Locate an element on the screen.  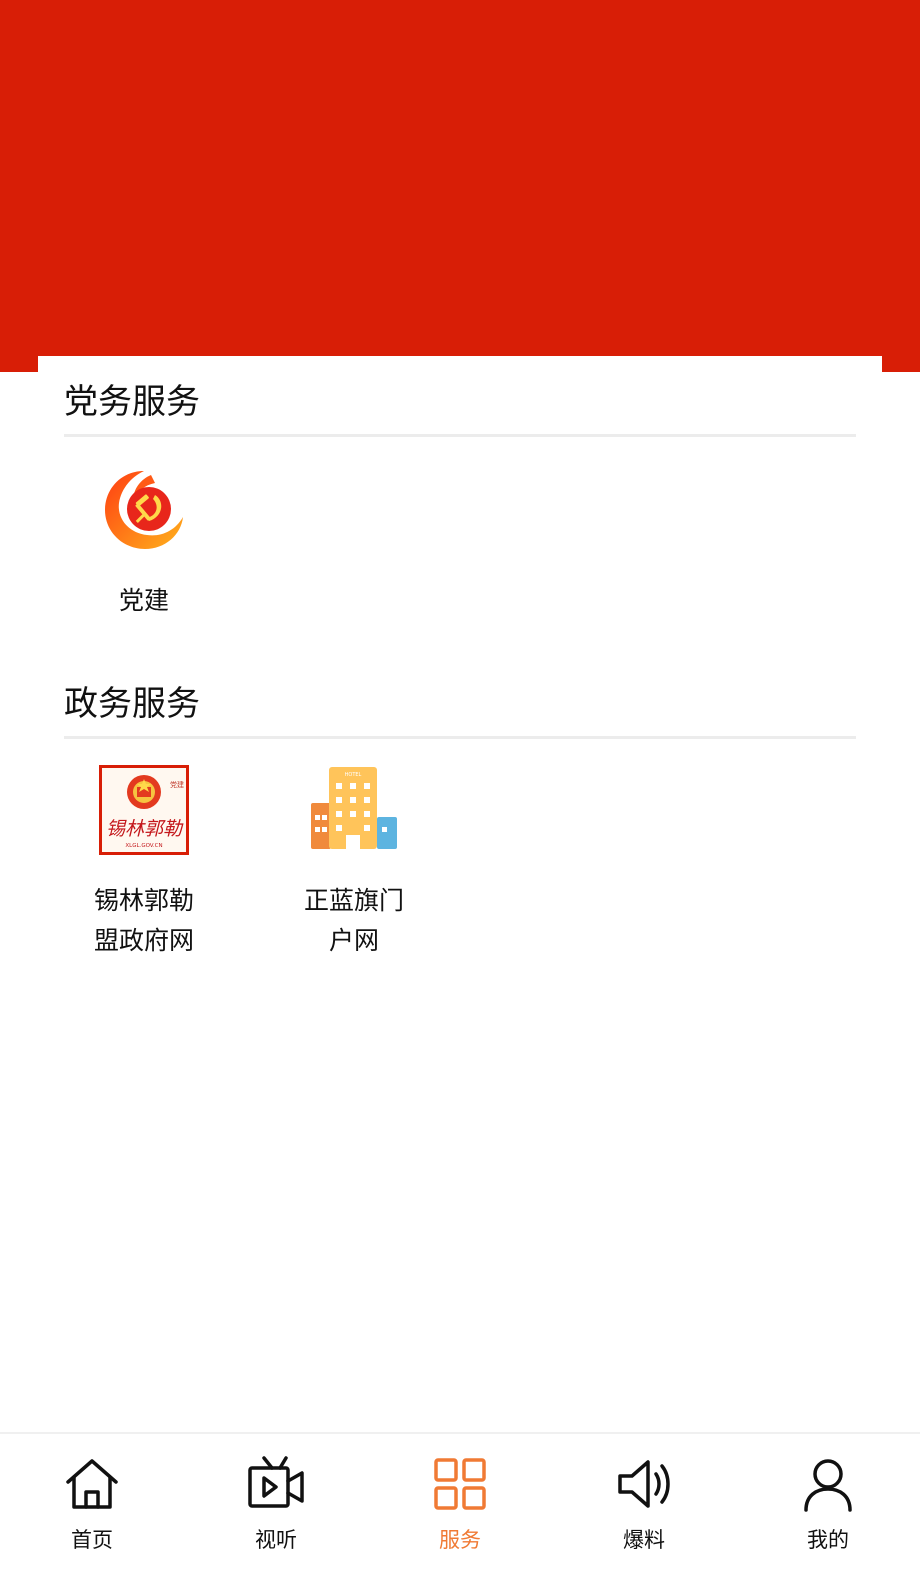
service-label: 正蓝旗门户网 is located at coordinates (353, 920).